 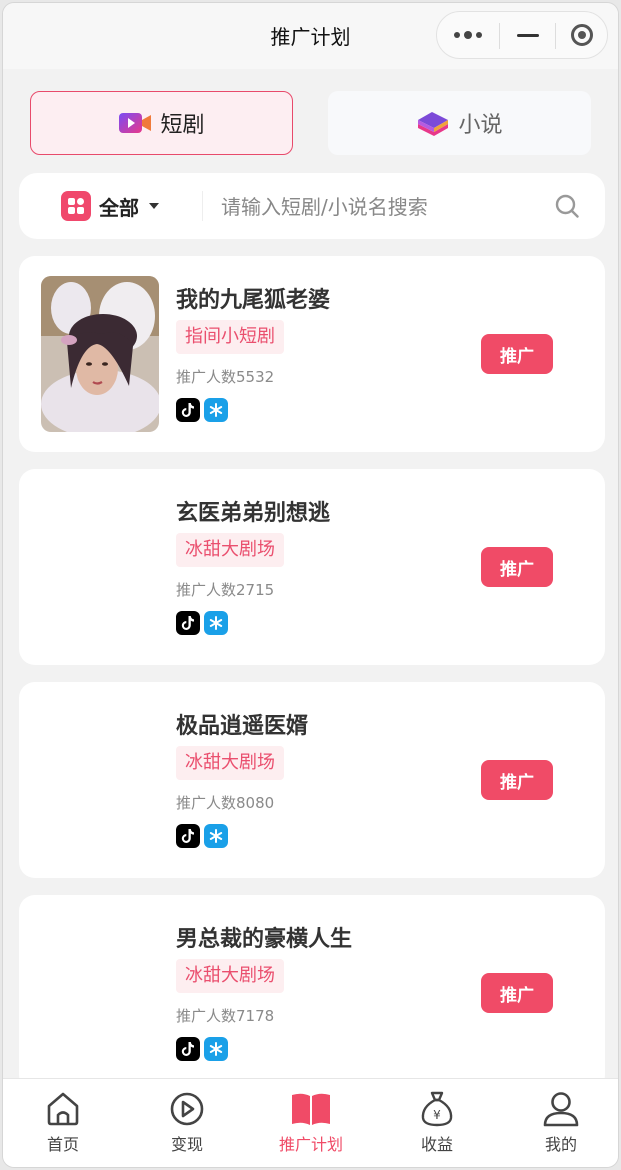 I want to click on title-bar: 推广计划, so click(x=310, y=36).